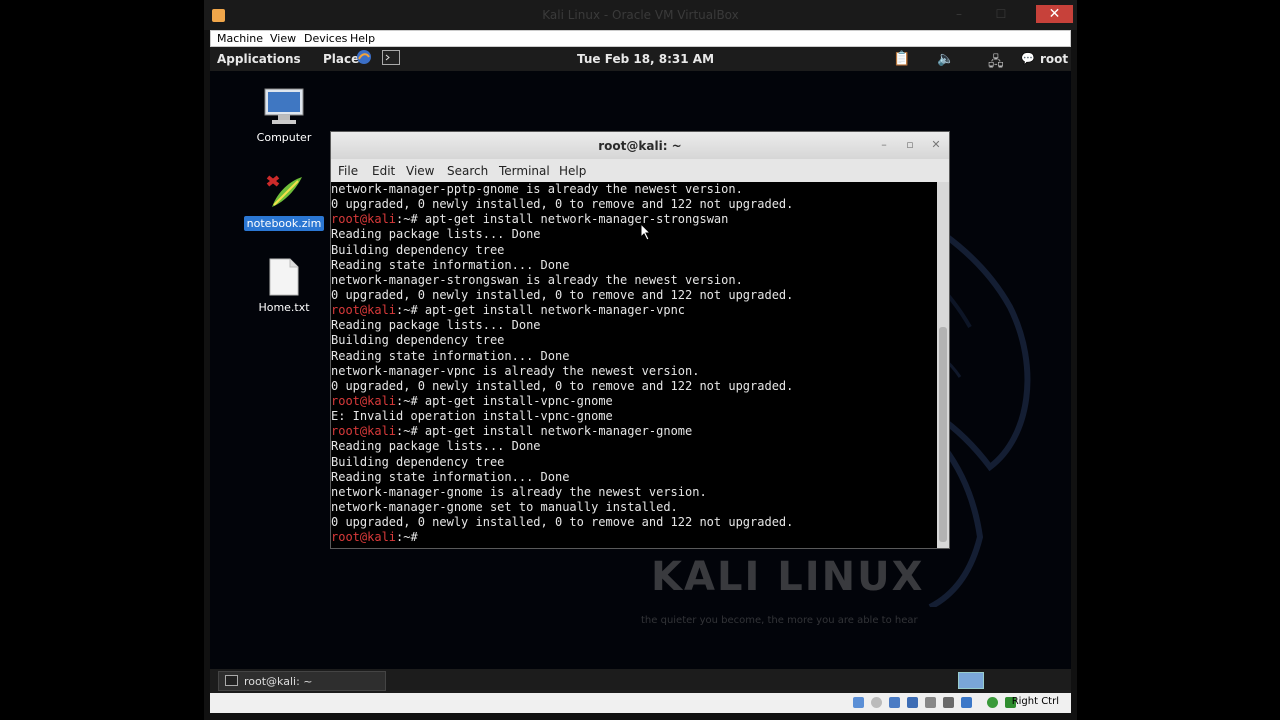  Describe the element at coordinates (284, 106) in the screenshot. I see `computer-icon` at that location.